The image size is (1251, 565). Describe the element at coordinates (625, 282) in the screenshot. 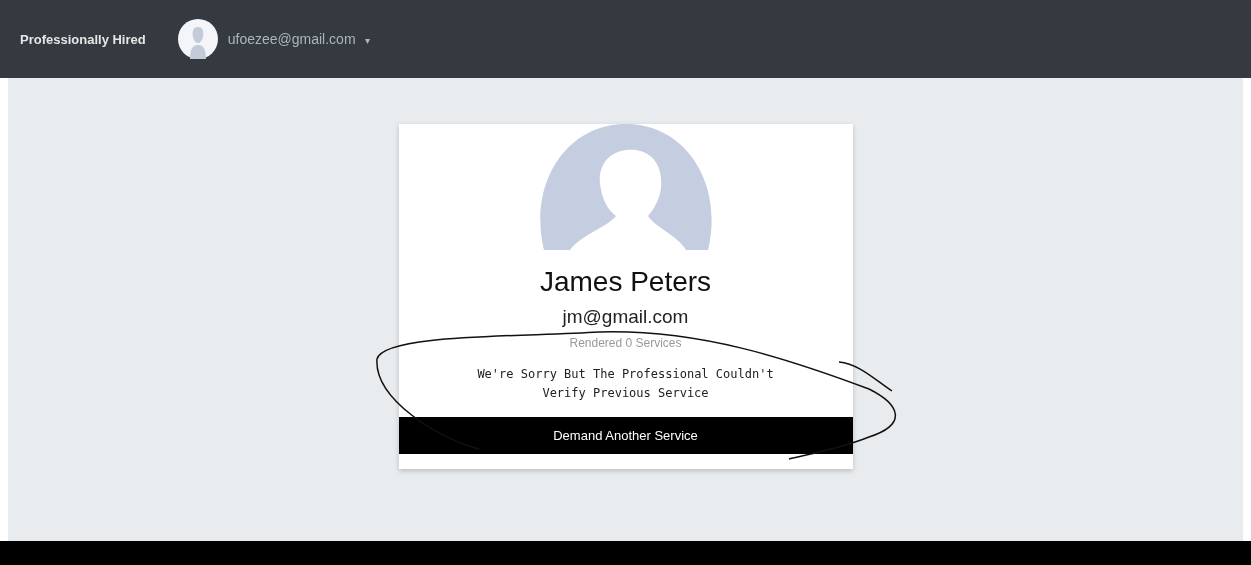

I see `profile-name: James Peters` at that location.